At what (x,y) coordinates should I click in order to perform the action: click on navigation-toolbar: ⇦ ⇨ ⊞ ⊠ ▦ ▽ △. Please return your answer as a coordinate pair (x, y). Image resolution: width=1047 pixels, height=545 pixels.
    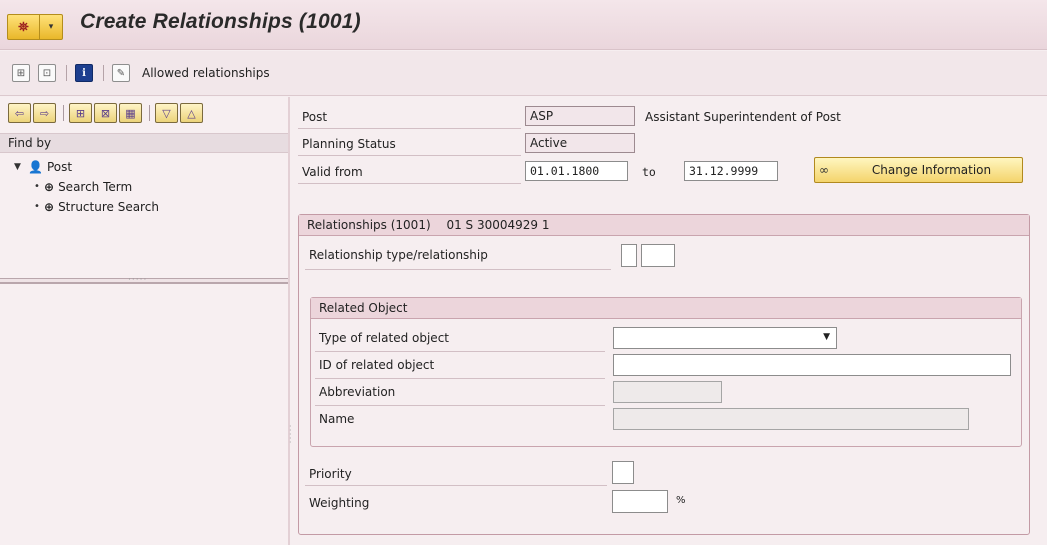
    Looking at the image, I should click on (106, 113).